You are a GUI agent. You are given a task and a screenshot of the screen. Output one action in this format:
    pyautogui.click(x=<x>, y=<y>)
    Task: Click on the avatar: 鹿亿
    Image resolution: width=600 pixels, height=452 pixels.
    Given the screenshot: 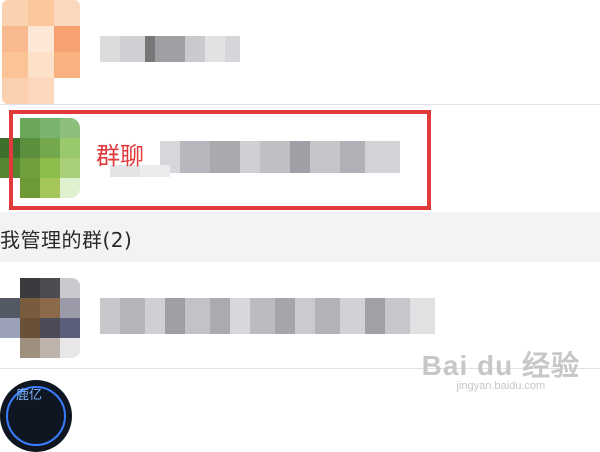 What is the action you would take?
    pyautogui.click(x=36, y=416)
    